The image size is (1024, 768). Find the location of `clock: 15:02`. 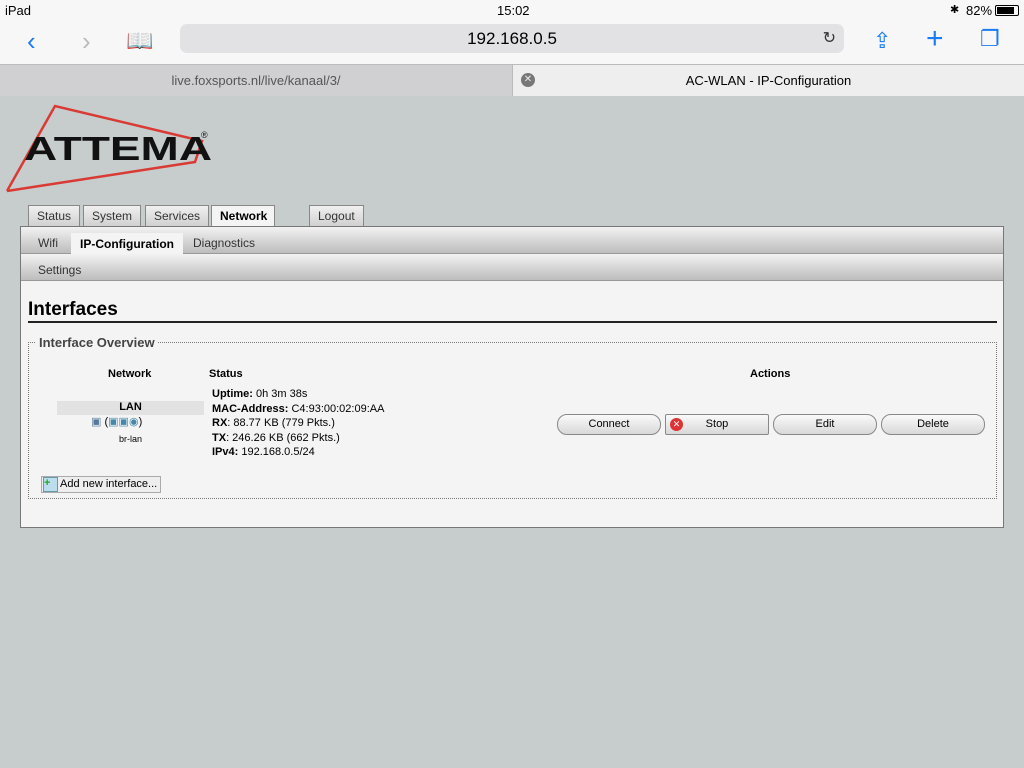

clock: 15:02 is located at coordinates (513, 10).